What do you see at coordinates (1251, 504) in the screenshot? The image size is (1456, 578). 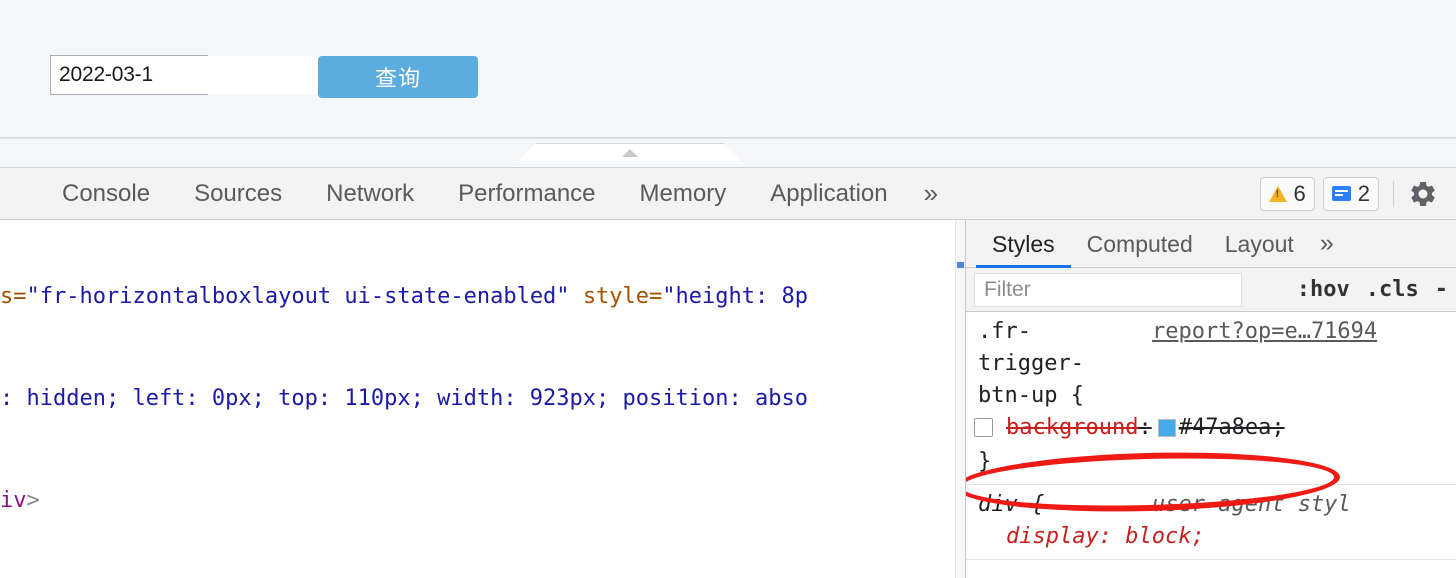 I see `css-rule-origin: user agent styl` at bounding box center [1251, 504].